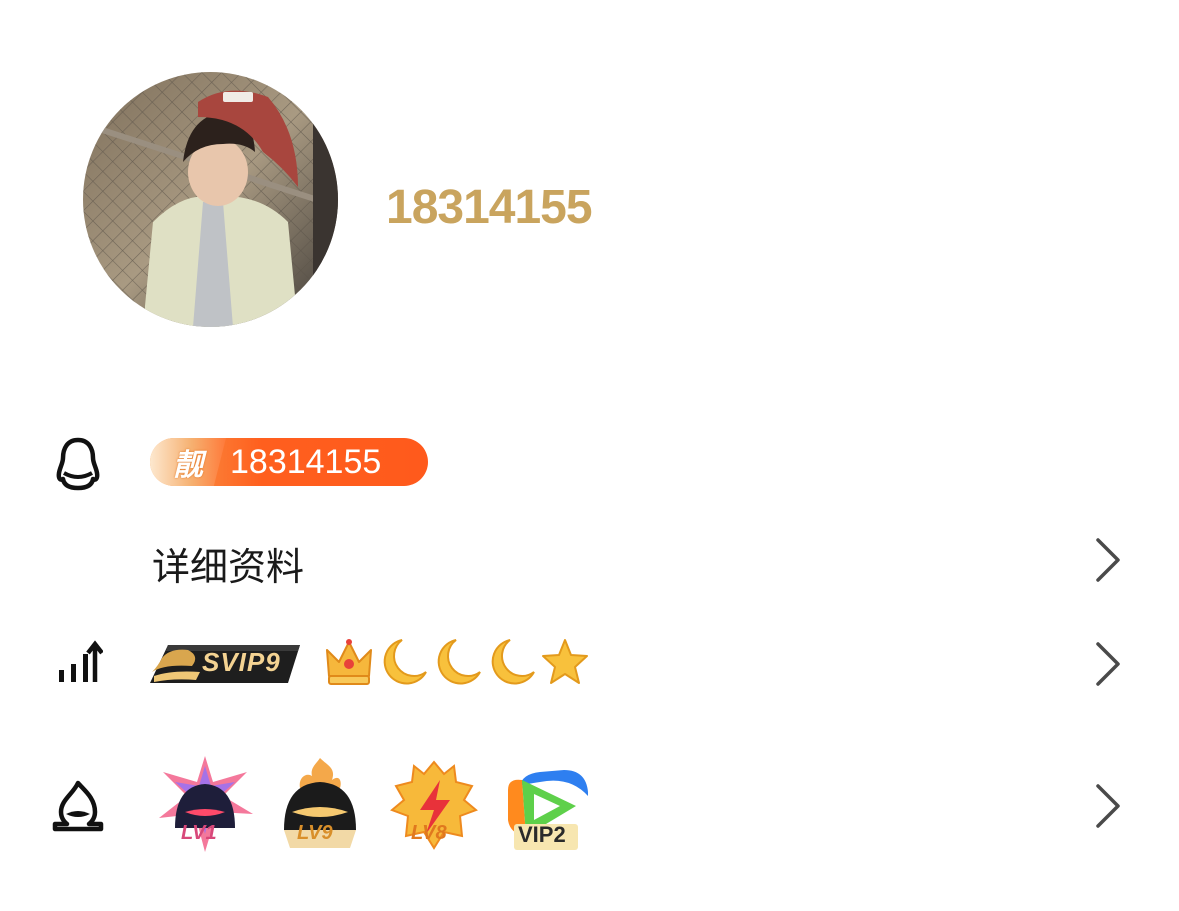 The width and height of the screenshot is (1179, 911). I want to click on qq-number: 18314155, so click(306, 461).